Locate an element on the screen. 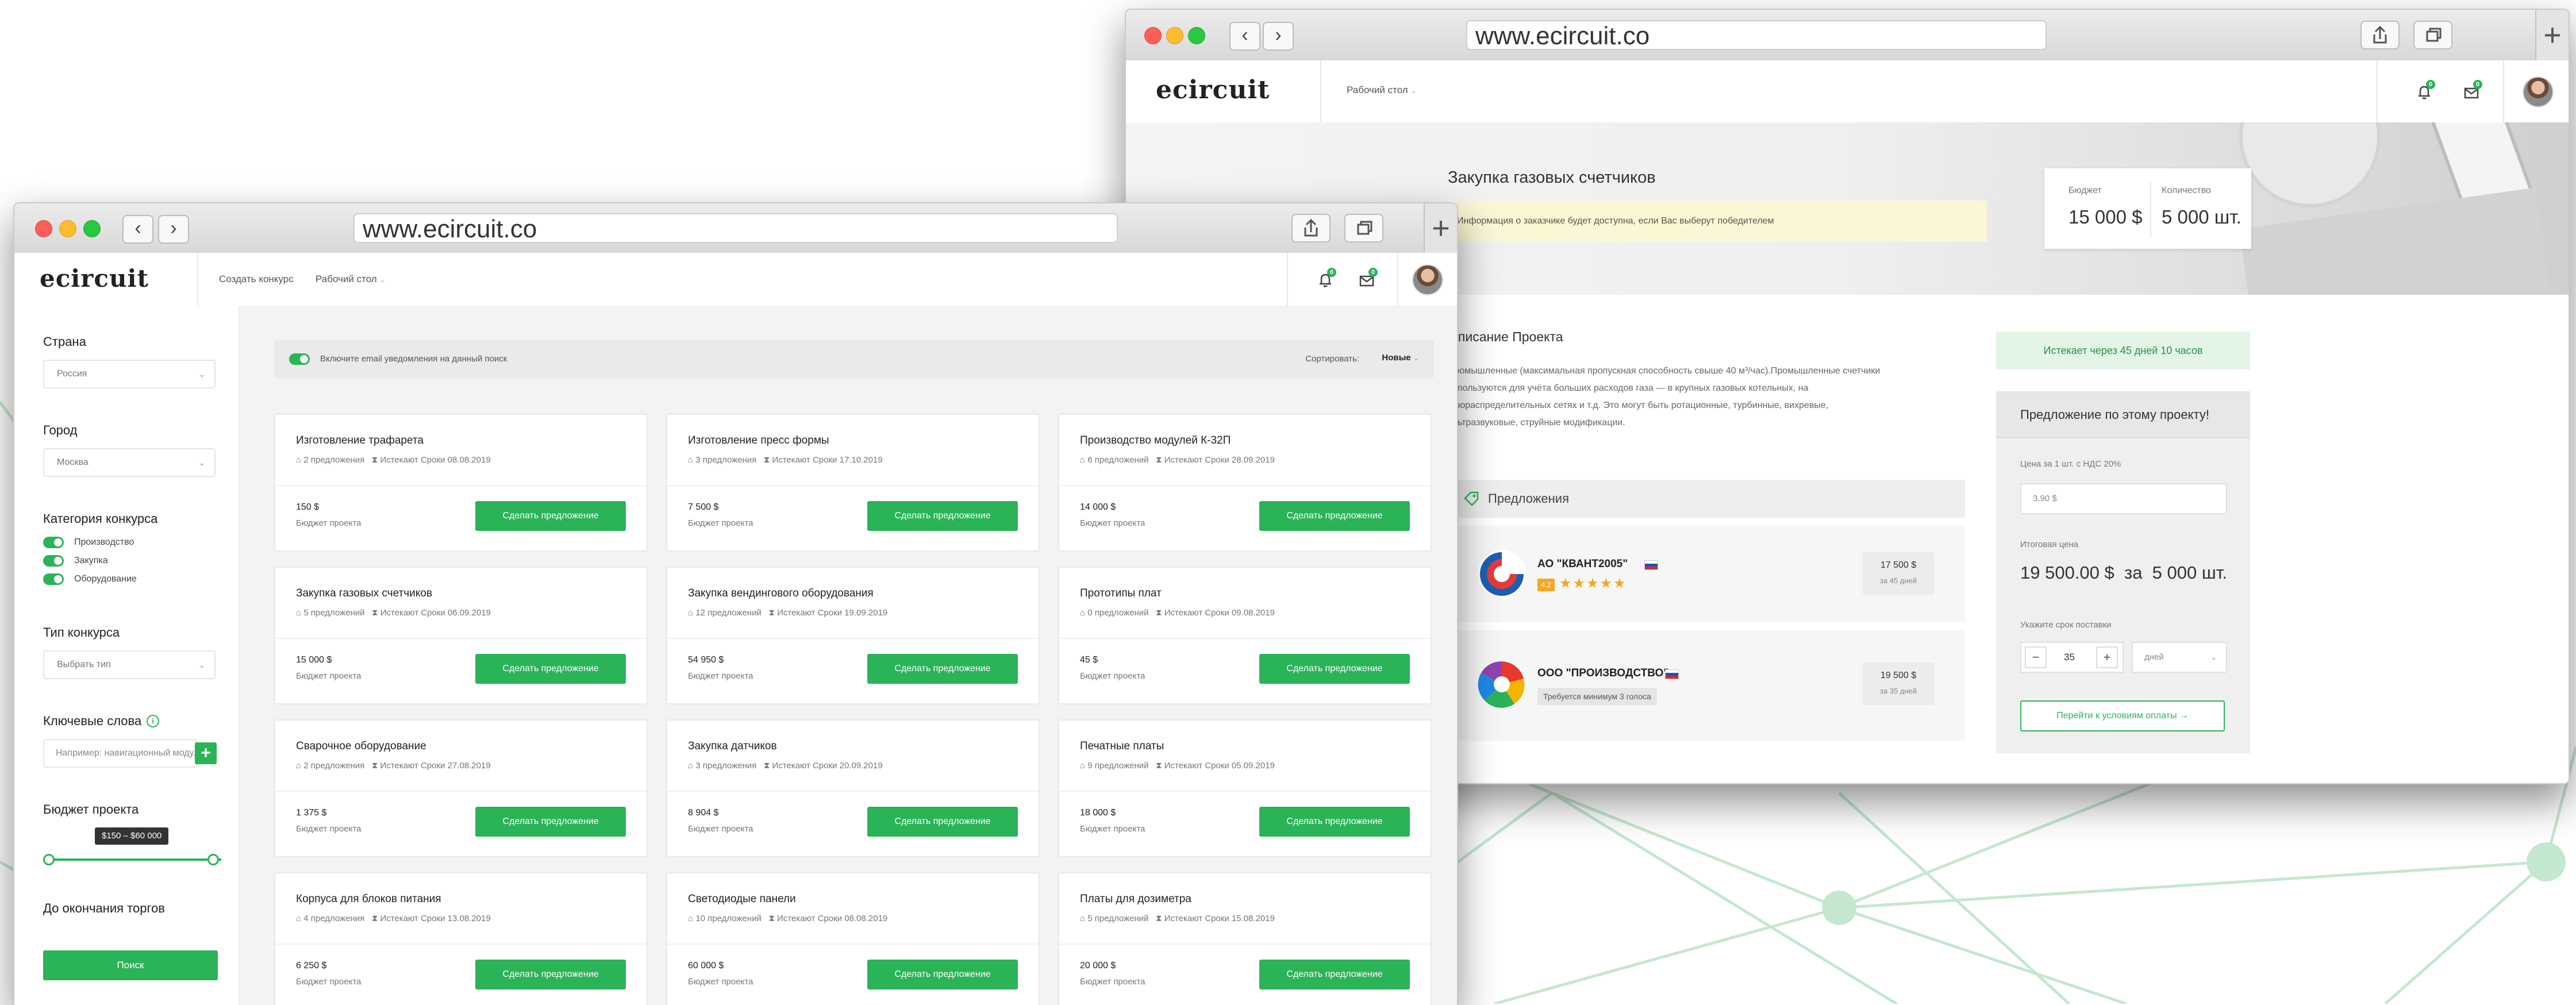 The width and height of the screenshot is (2576, 1005). type-select: Выбрать тип ⌄ is located at coordinates (129, 665).